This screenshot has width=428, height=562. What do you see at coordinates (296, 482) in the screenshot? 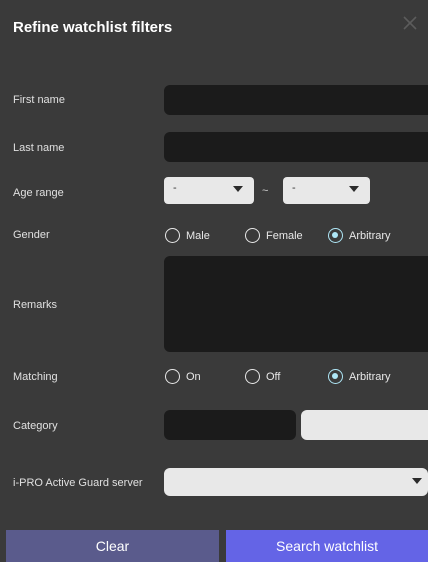
I see `server-select` at bounding box center [296, 482].